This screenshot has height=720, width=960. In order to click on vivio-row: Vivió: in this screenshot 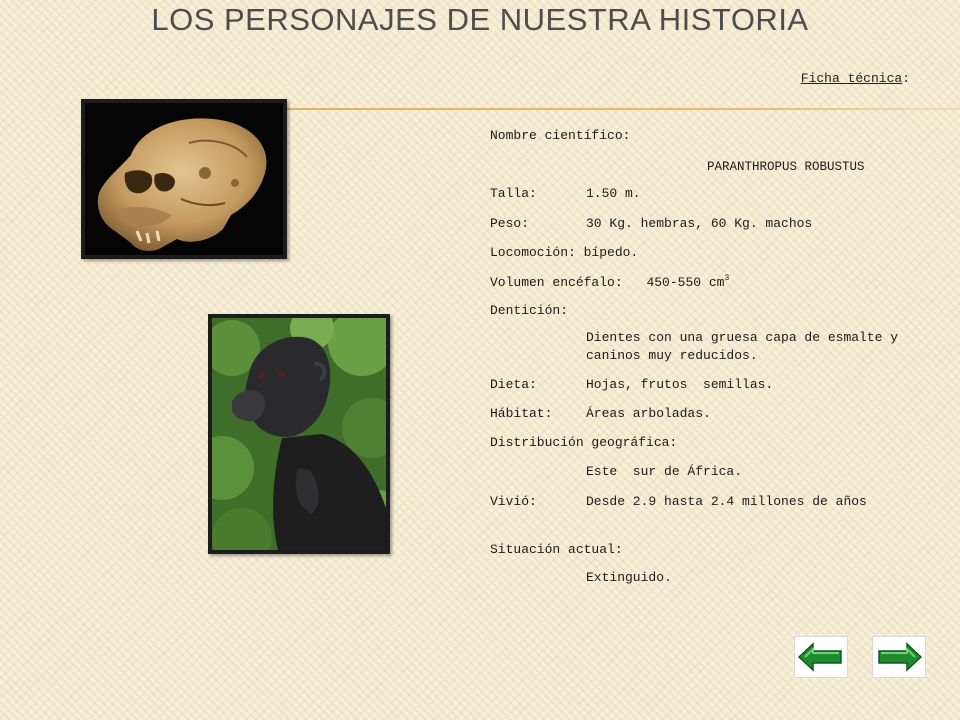, I will do `click(538, 501)`.